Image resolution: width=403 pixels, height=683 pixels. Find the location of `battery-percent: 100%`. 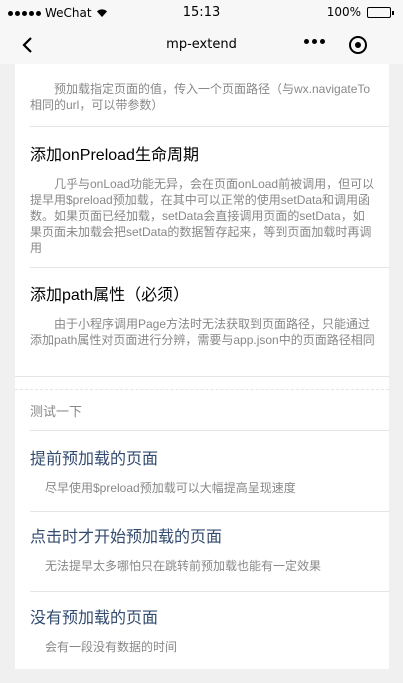

battery-percent: 100% is located at coordinates (343, 12).